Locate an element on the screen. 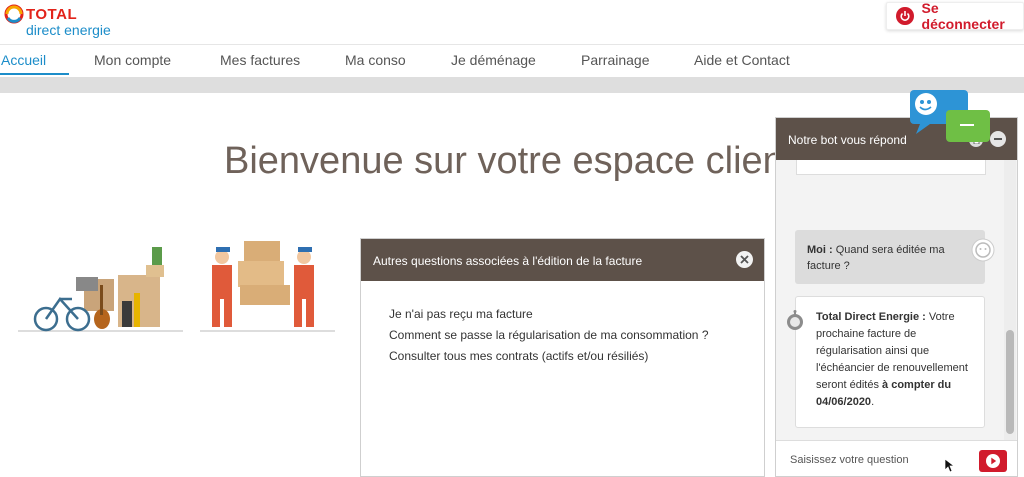 Image resolution: width=1024 pixels, height=477 pixels. previous-message-bubble is located at coordinates (891, 167).